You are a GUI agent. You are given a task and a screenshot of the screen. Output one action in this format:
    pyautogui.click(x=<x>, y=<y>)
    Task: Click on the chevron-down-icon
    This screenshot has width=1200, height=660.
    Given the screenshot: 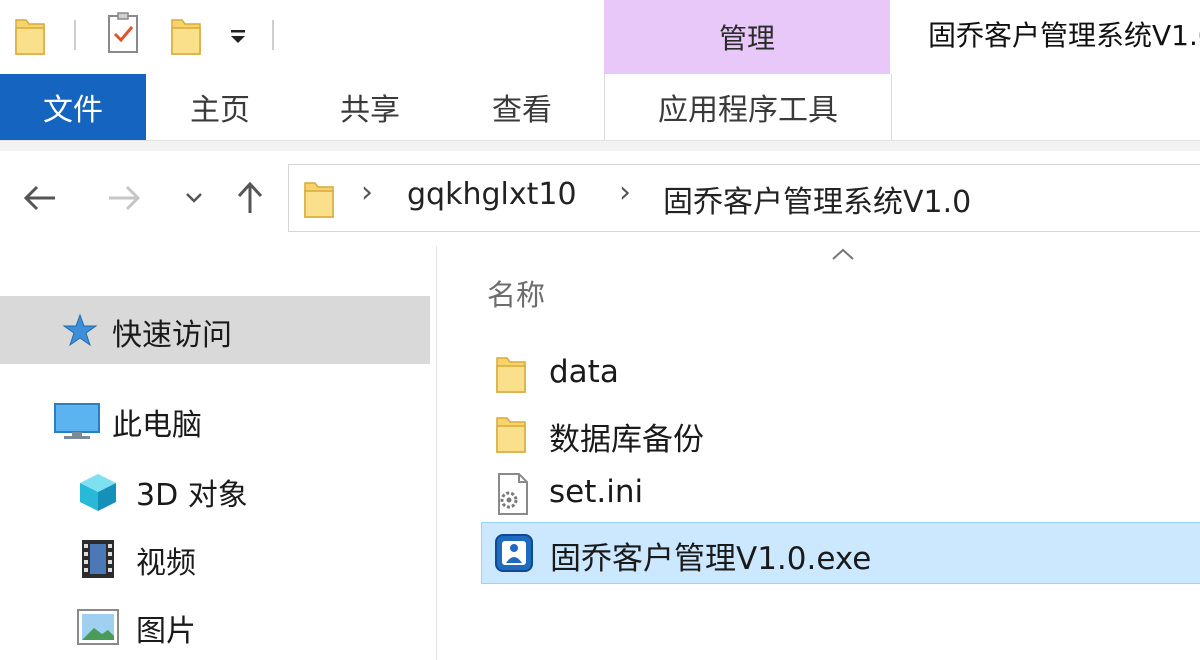 What is the action you would take?
    pyautogui.click(x=194, y=198)
    